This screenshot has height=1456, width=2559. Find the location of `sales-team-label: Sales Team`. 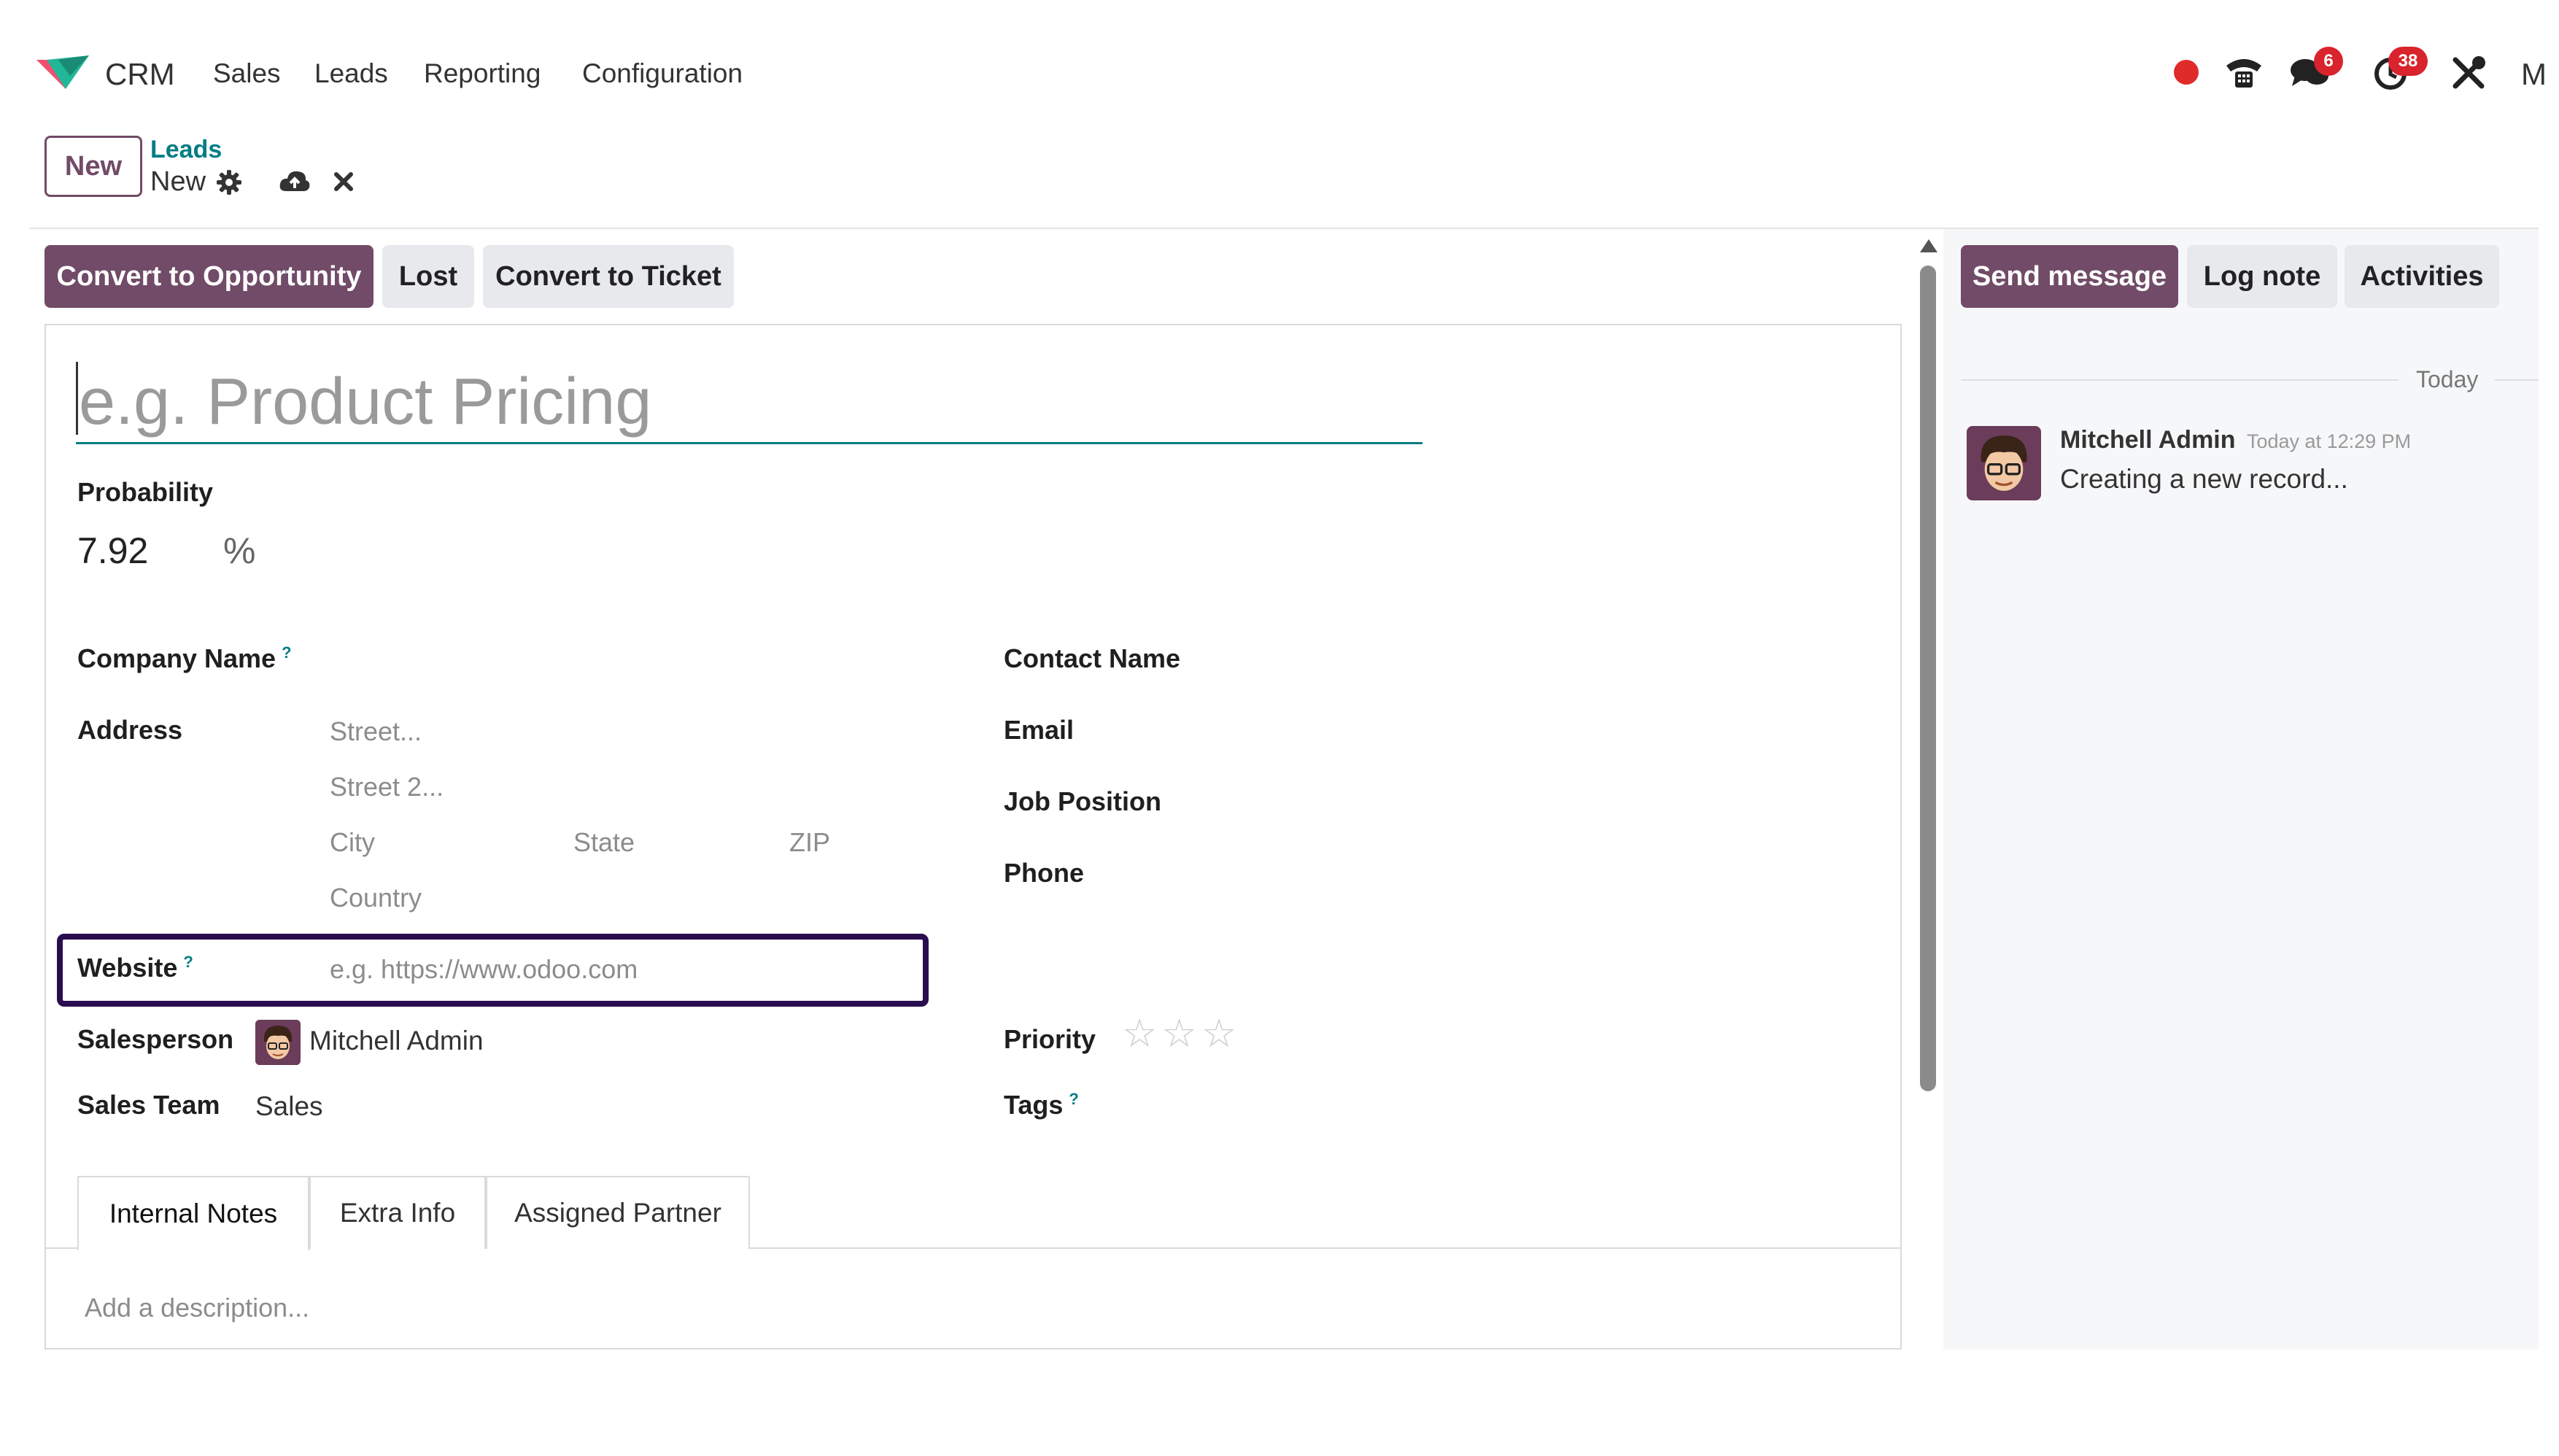

sales-team-label: Sales Team is located at coordinates (148, 1105).